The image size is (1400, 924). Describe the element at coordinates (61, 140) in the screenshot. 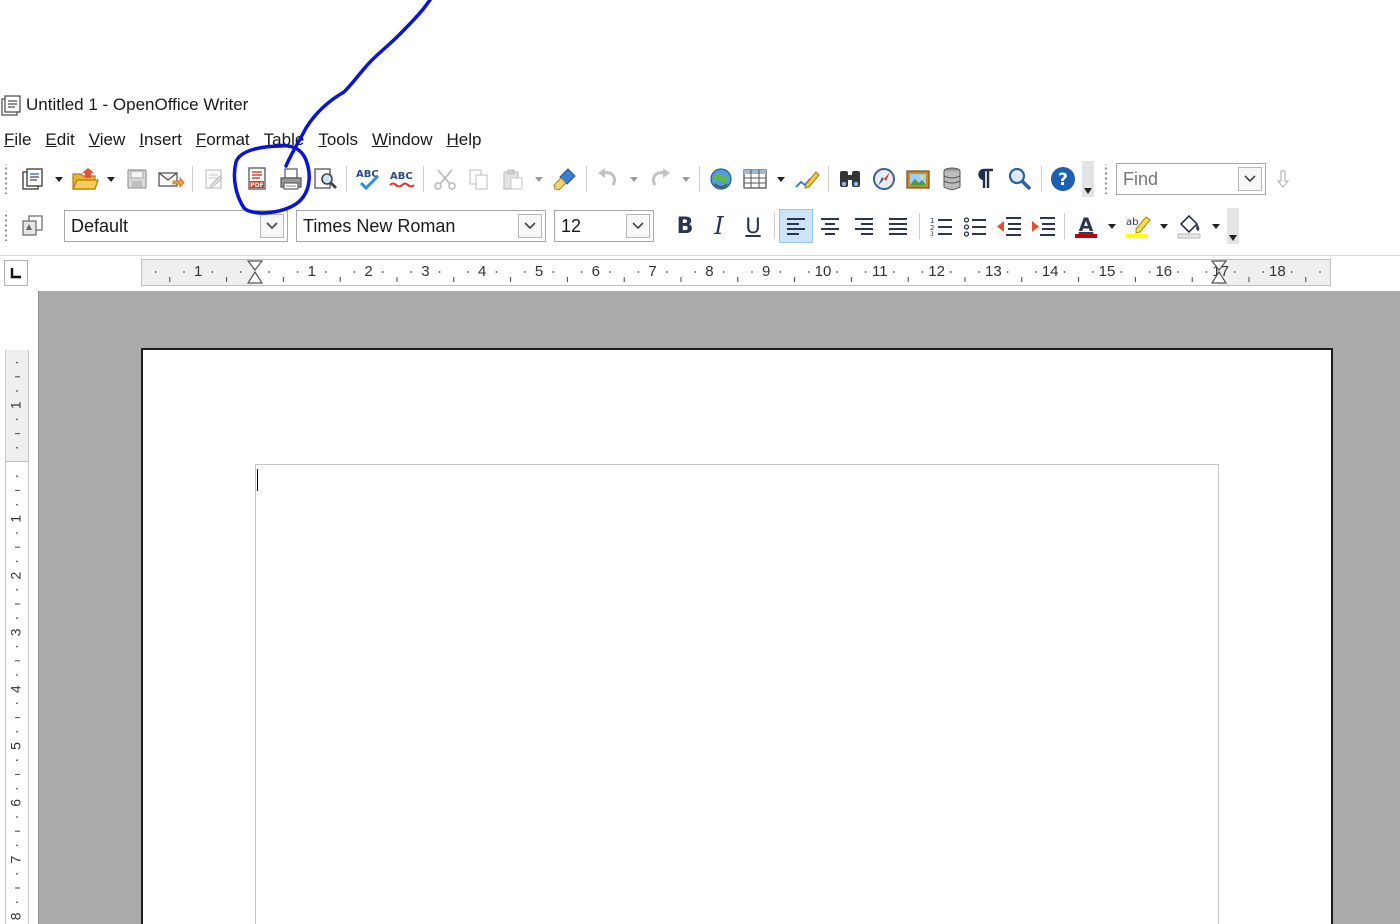

I see `menu-edit: Edit` at that location.